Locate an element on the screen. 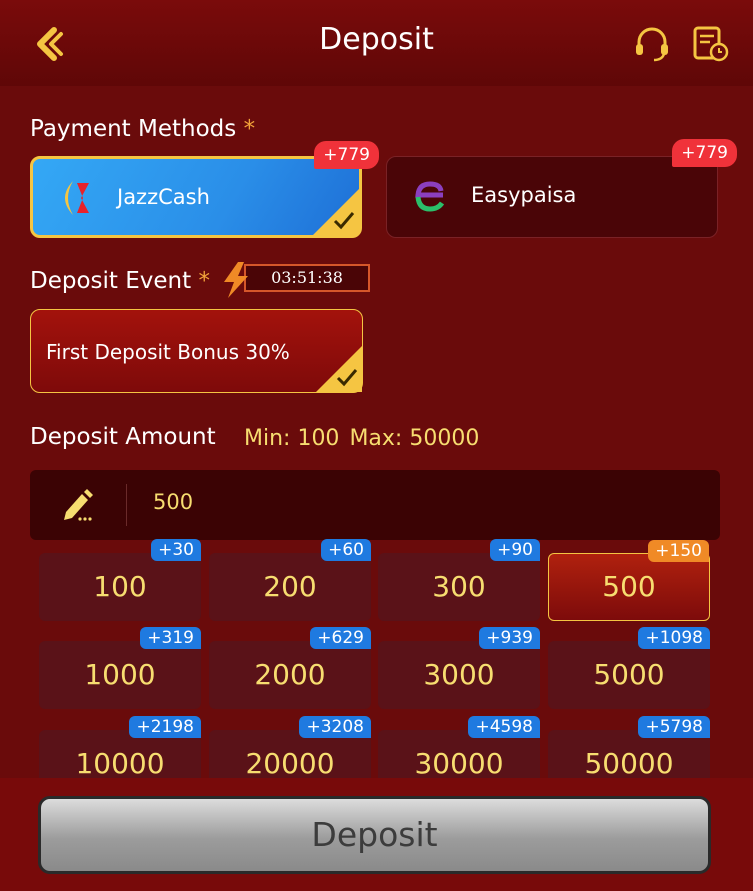 The width and height of the screenshot is (753, 891). amount-option-value: 1000 is located at coordinates (120, 674).